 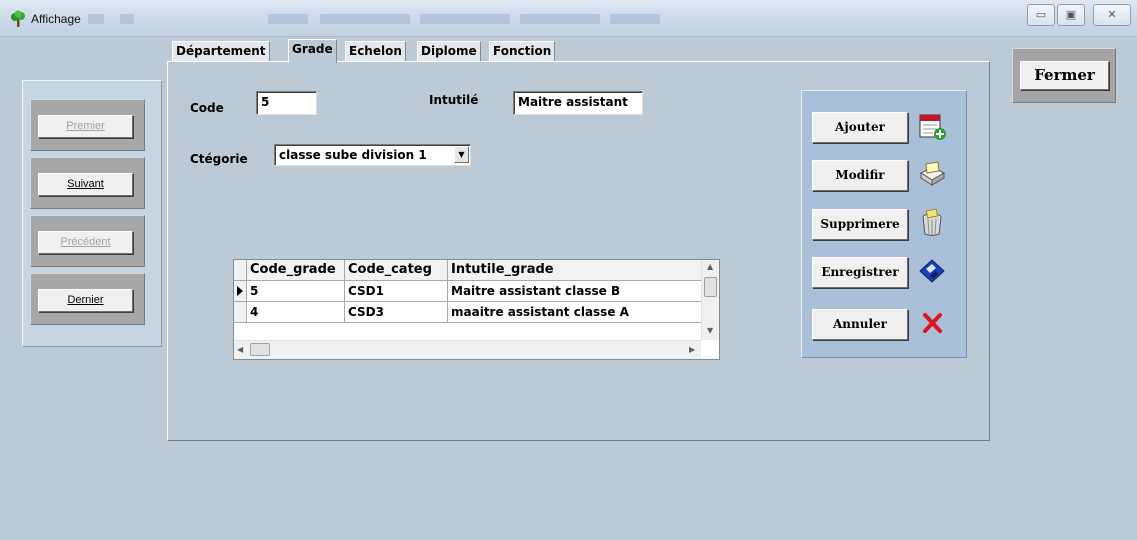 What do you see at coordinates (710, 266) in the screenshot?
I see `scroll-up-icon: ▲` at bounding box center [710, 266].